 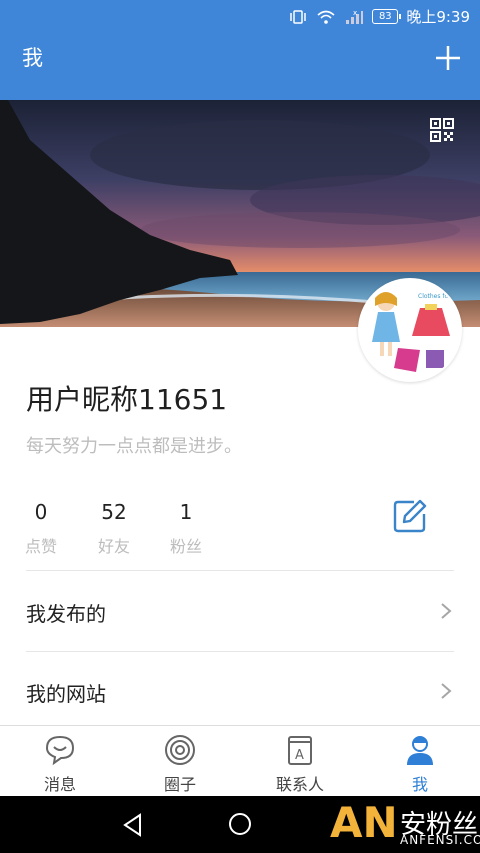 I want to click on menu-item-my-website: 我的网站, so click(x=240, y=692).